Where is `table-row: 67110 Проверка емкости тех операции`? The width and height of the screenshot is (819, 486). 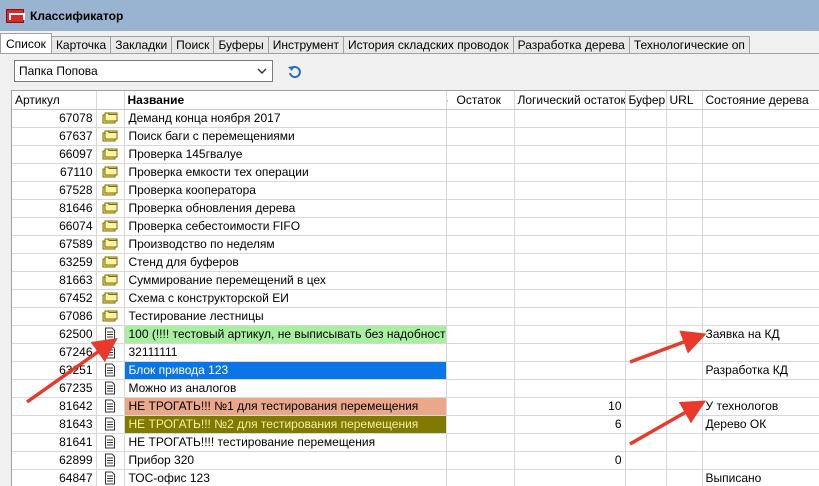 table-row: 67110 Проверка емкости тех операции is located at coordinates (415, 172).